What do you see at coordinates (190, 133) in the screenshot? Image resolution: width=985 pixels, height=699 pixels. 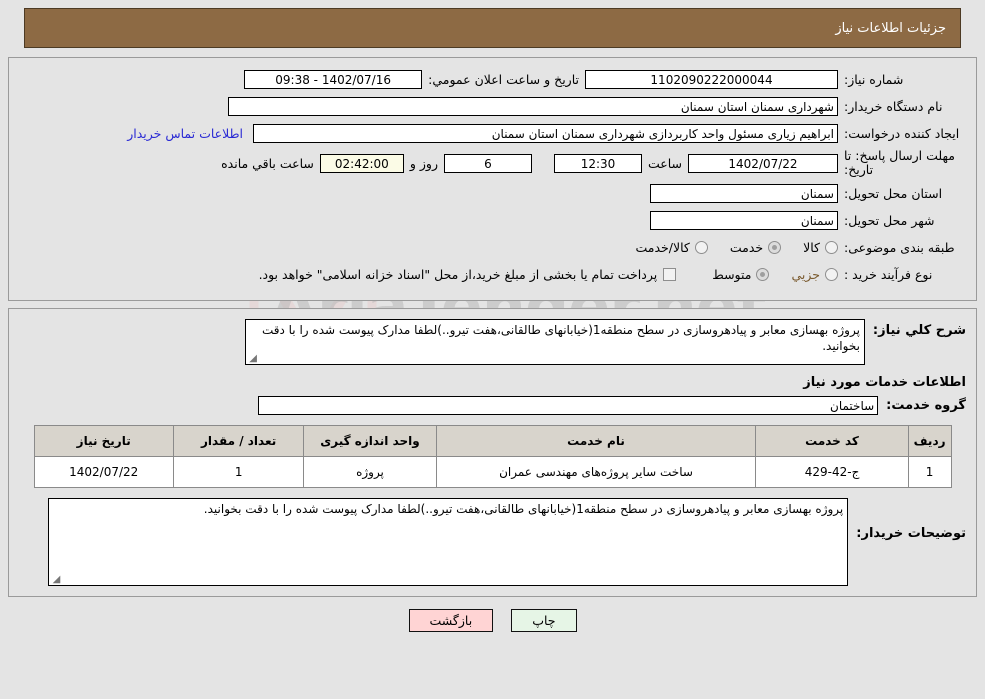 I see `buyer-contact-link: اطلاعات تماس خریدار` at bounding box center [190, 133].